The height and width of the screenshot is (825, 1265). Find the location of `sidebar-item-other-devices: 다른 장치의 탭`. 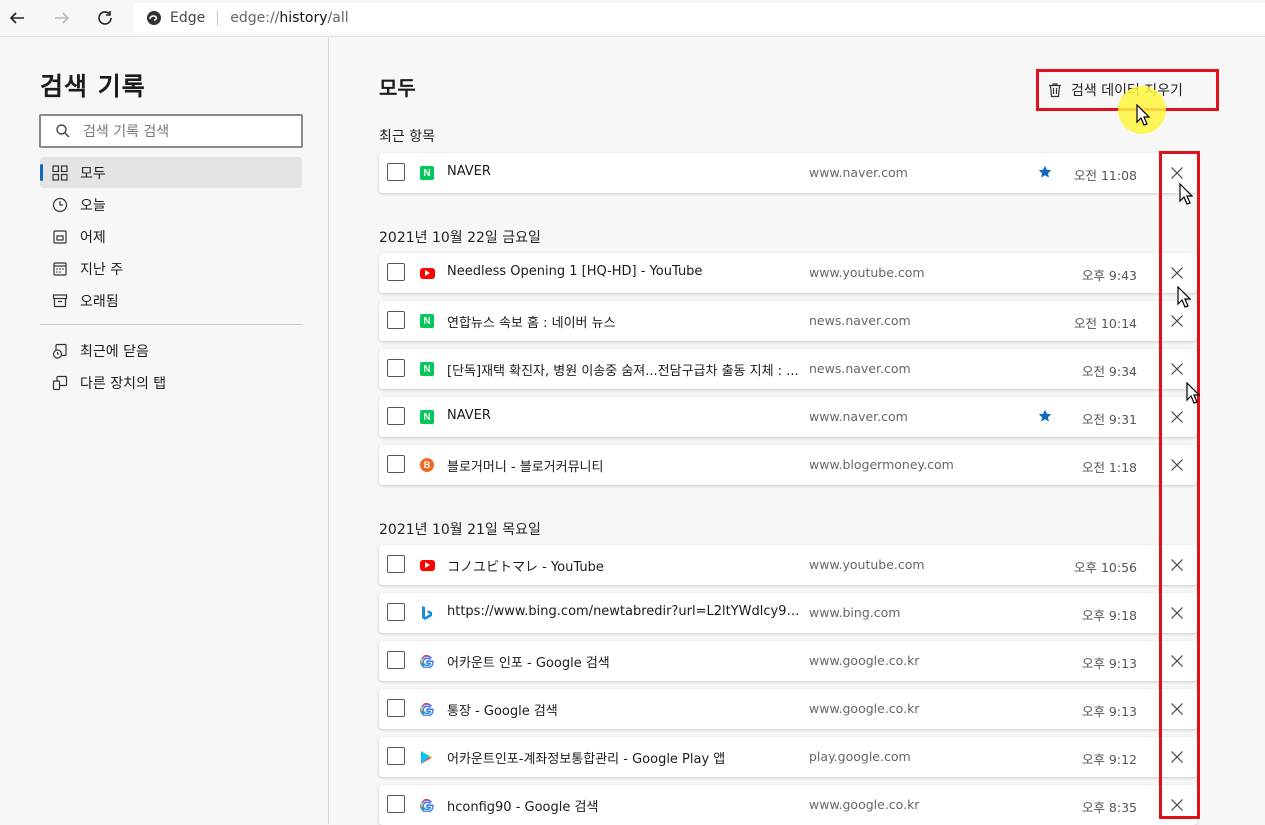

sidebar-item-other-devices: 다른 장치의 탭 is located at coordinates (171, 382).